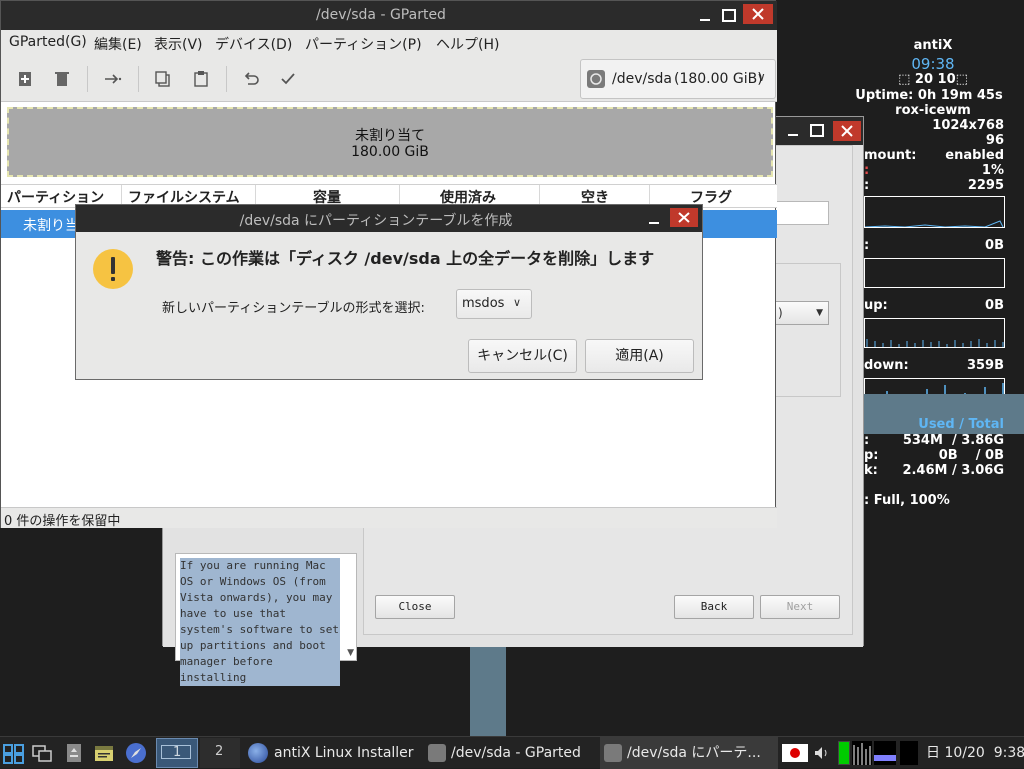 This screenshot has height=769, width=1024. What do you see at coordinates (381, 15) in the screenshot?
I see `gparted-title: /dev/sda - GParted` at bounding box center [381, 15].